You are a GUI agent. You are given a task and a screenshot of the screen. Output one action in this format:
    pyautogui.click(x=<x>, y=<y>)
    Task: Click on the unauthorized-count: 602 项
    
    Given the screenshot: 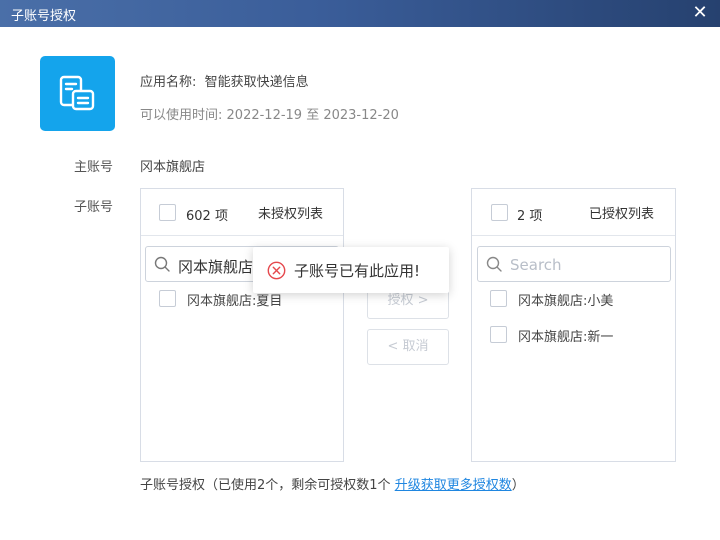 What is the action you would take?
    pyautogui.click(x=207, y=216)
    